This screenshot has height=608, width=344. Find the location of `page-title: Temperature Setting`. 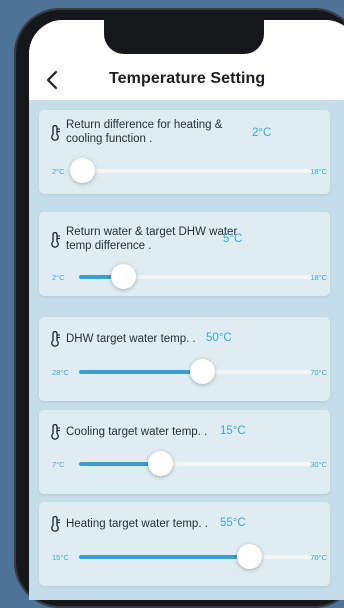

page-title: Temperature Setting is located at coordinates (187, 78).